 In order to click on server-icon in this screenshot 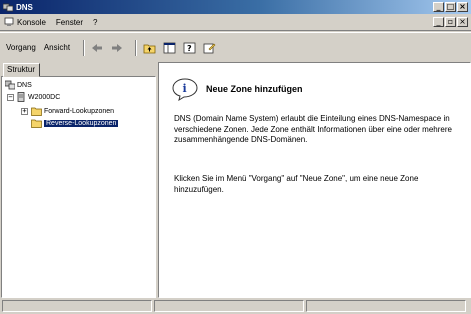, I will do `click(21, 97)`.